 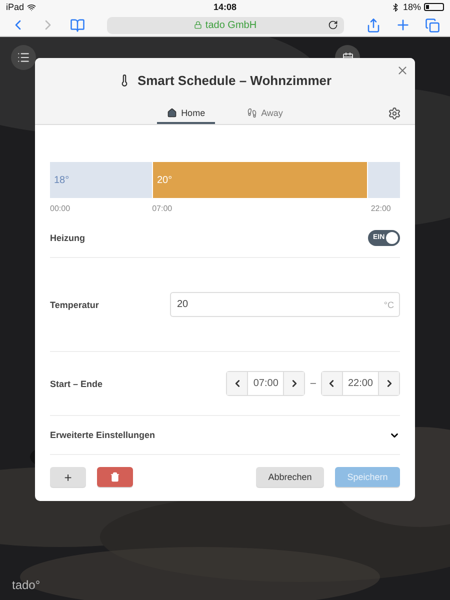 I want to click on time-tick: 22:00, so click(x=380, y=208).